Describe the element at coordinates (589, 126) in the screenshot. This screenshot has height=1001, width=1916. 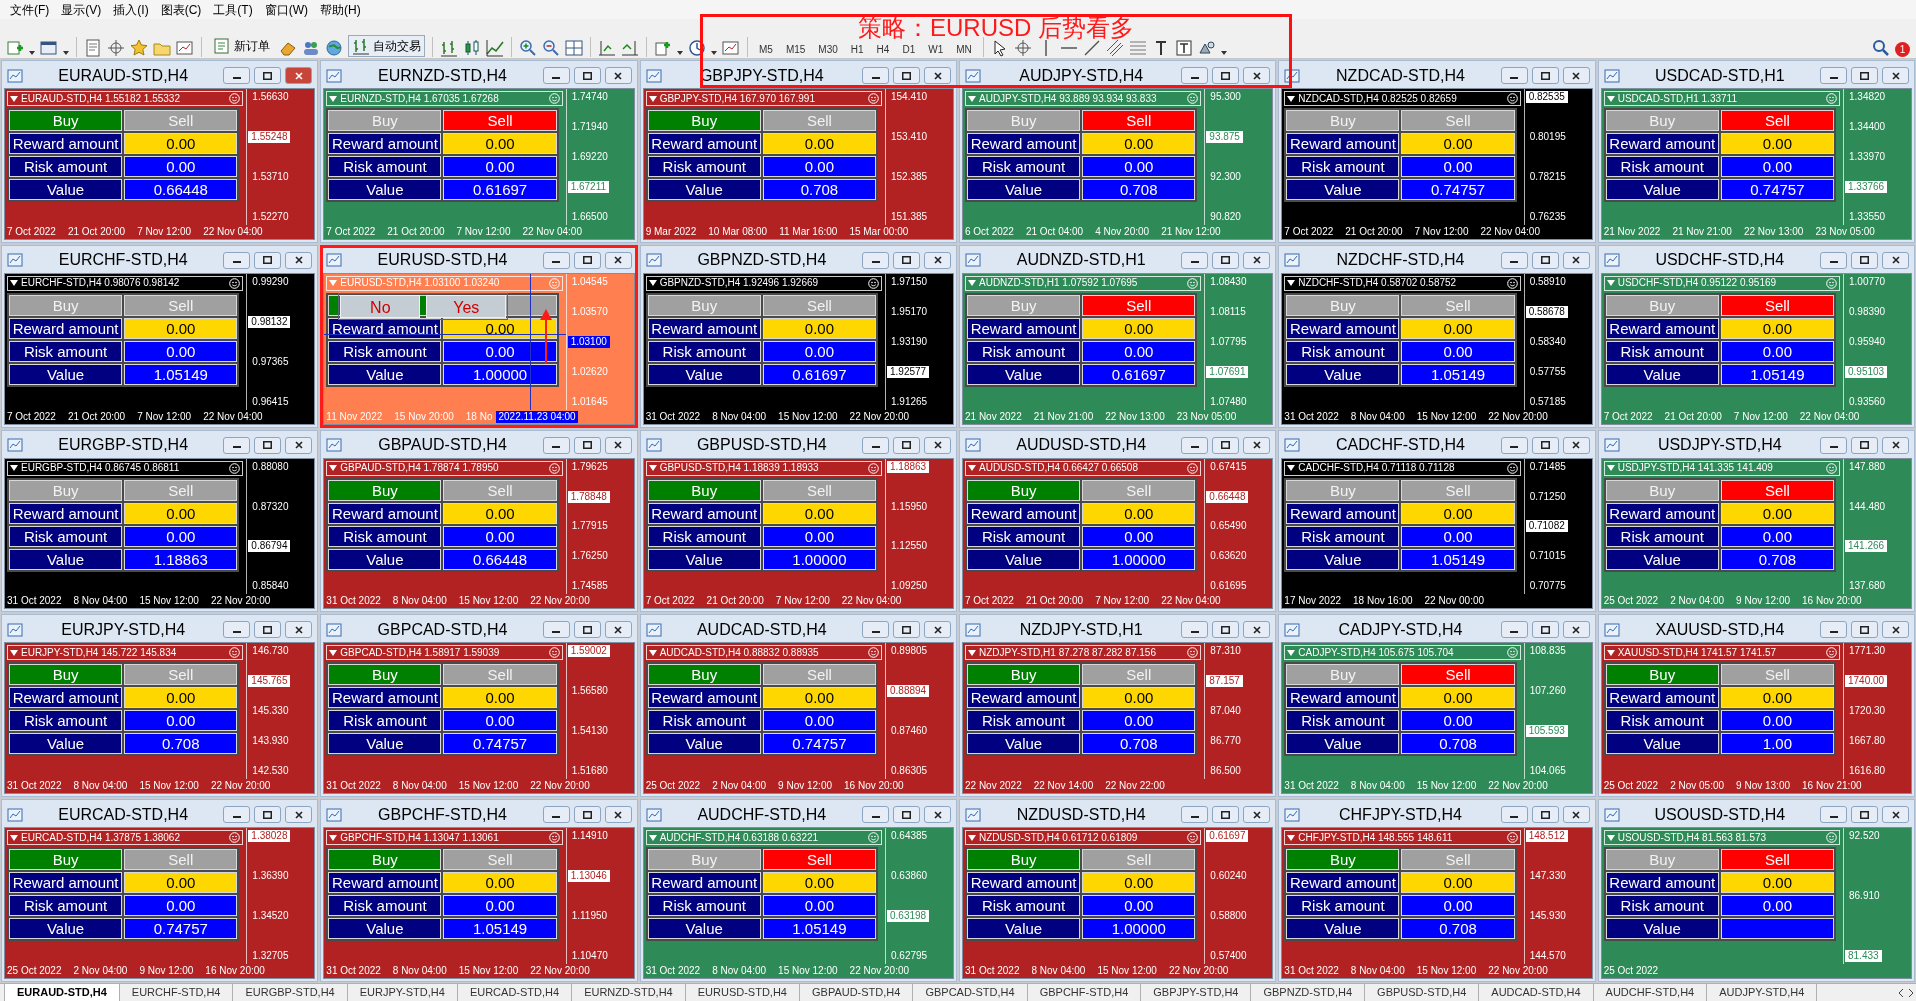
I see `price-label: 1.71940` at that location.